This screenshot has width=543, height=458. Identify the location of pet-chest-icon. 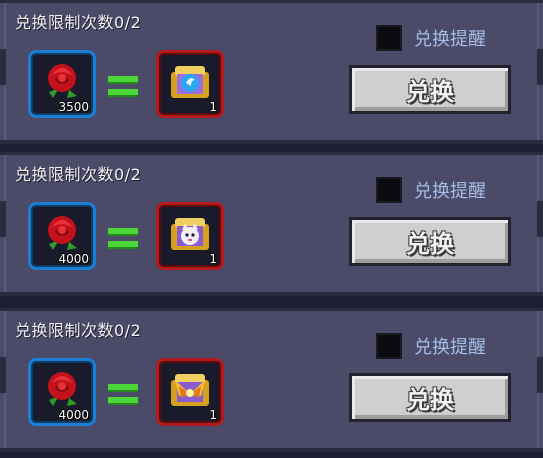
(190, 234).